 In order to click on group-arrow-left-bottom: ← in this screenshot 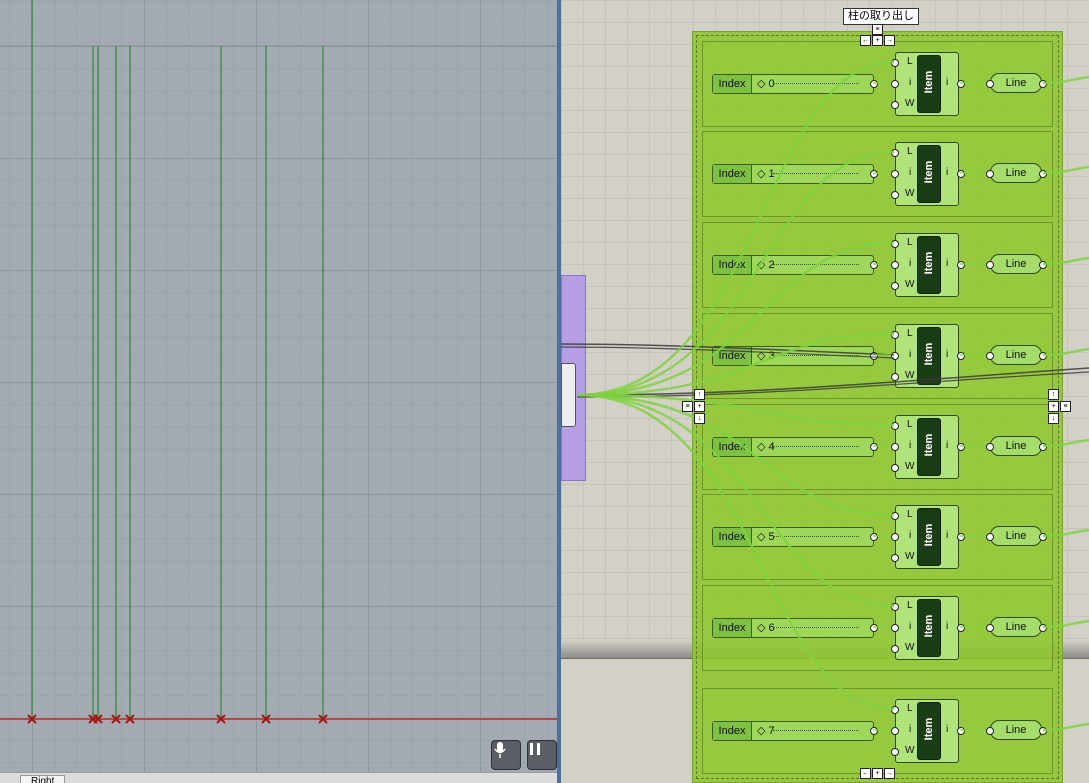, I will do `click(865, 773)`.